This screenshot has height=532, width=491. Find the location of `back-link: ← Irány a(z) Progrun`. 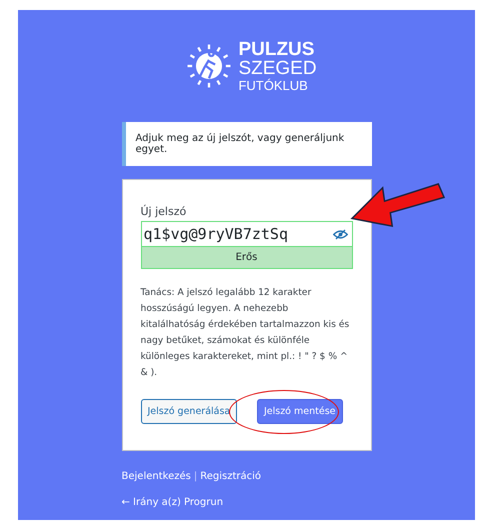

back-link: ← Irány a(z) Progrun is located at coordinates (247, 502).